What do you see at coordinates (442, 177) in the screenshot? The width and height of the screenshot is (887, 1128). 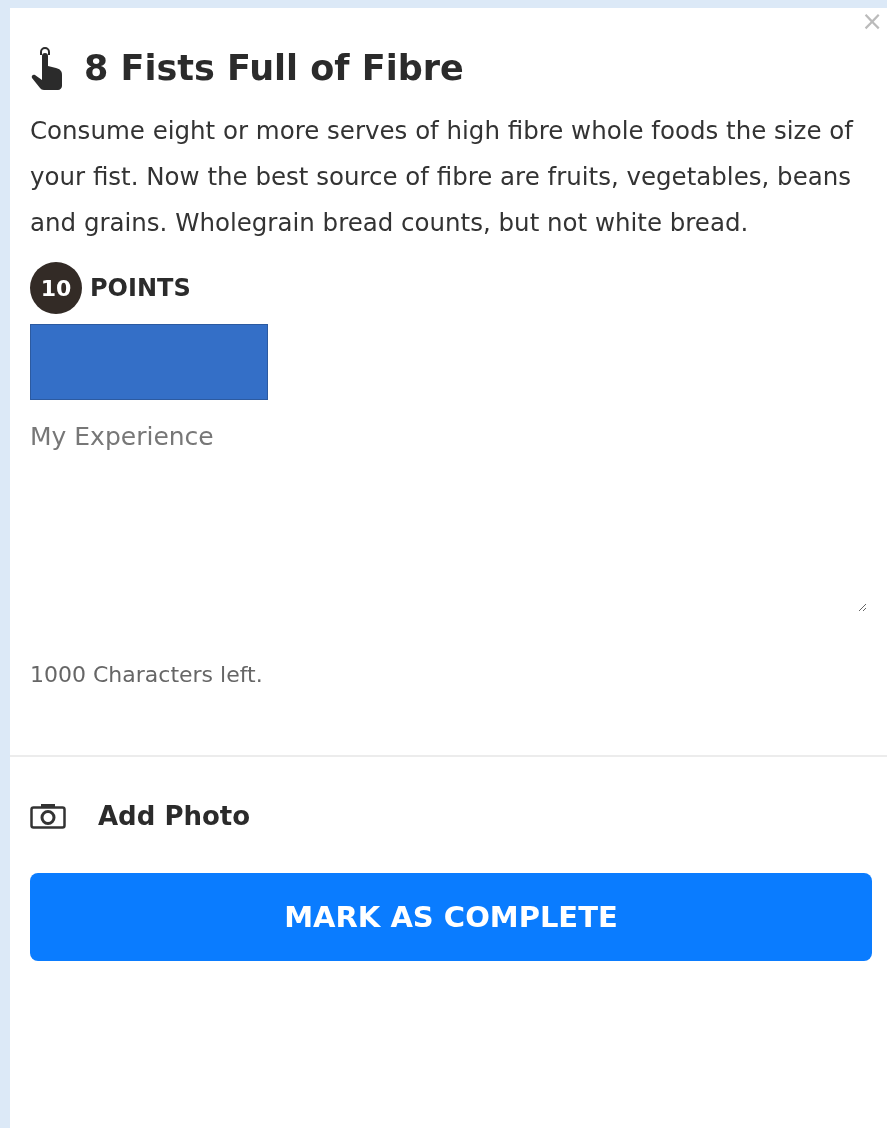 I see `description: Consume eight or more serves of high fibre whole foods the size of your fist. Now the best source of fibre are fruits, vegetables, beans and grains. Wholegrain bread counts, but not white bread.` at bounding box center [442, 177].